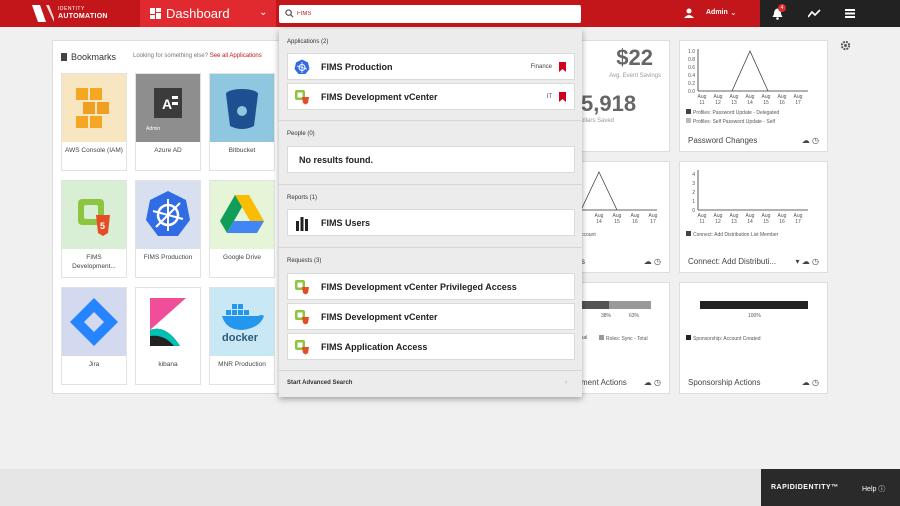 This screenshot has width=900, height=506. What do you see at coordinates (168, 108) in the screenshot?
I see `azure-ad-icon: A Admin` at bounding box center [168, 108].